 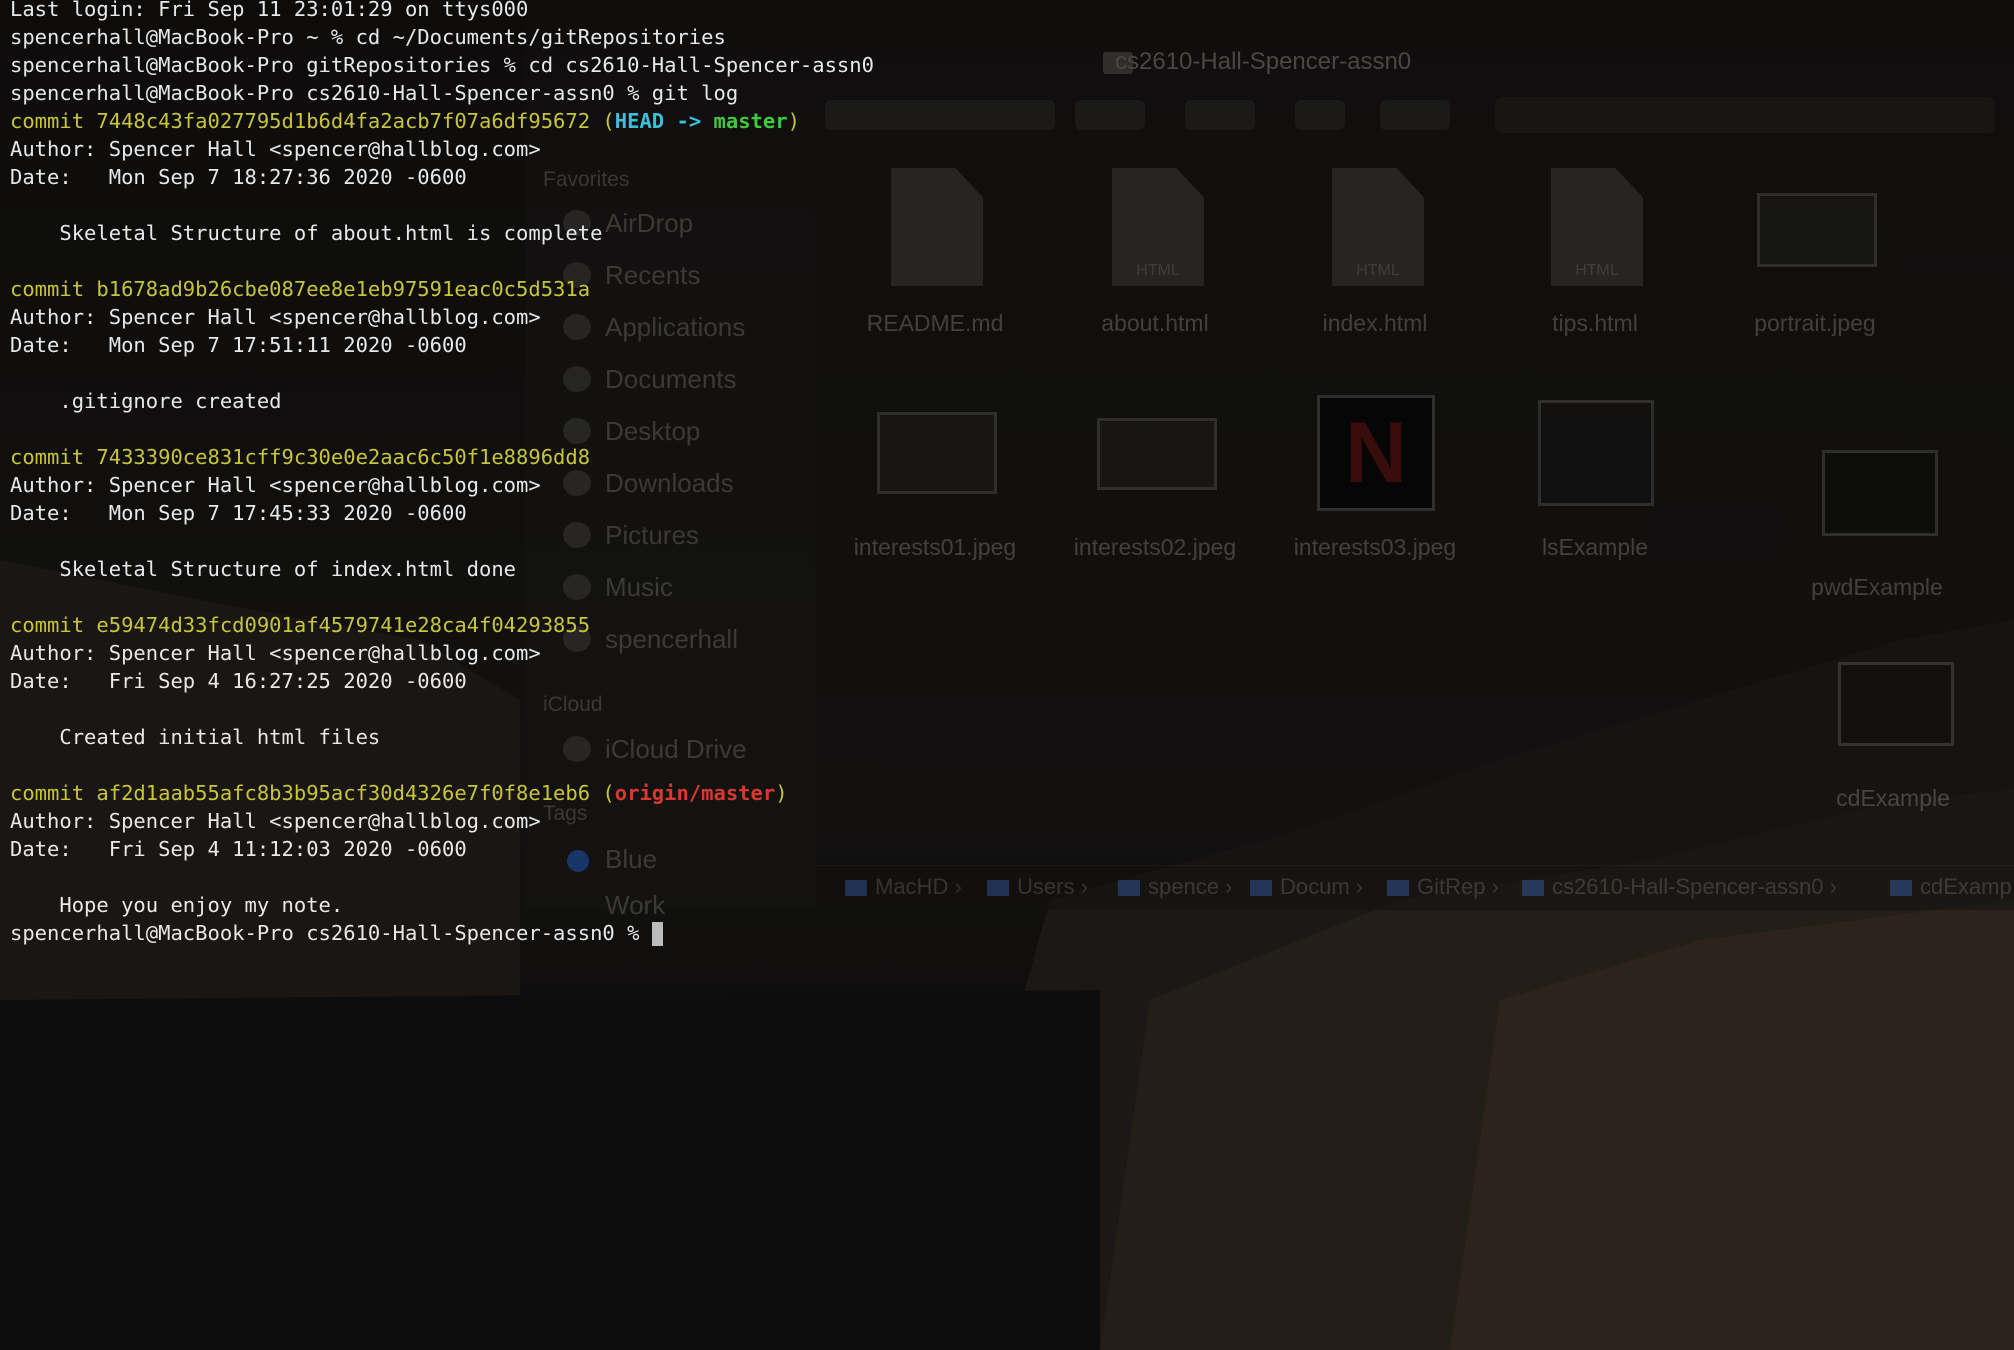 I want to click on commit-date: Date: Mon Sep 7 17:51:11 2020 -0600, so click(x=238, y=345).